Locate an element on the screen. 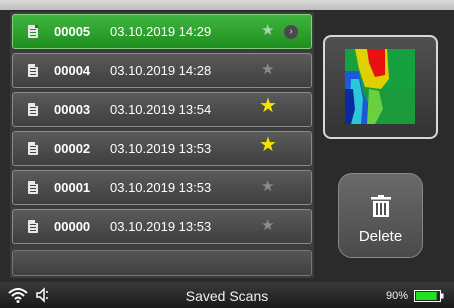 This screenshot has height=308, width=454. scan-list-item: 00005 03.10.2019 14:29 ★ › is located at coordinates (162, 31).